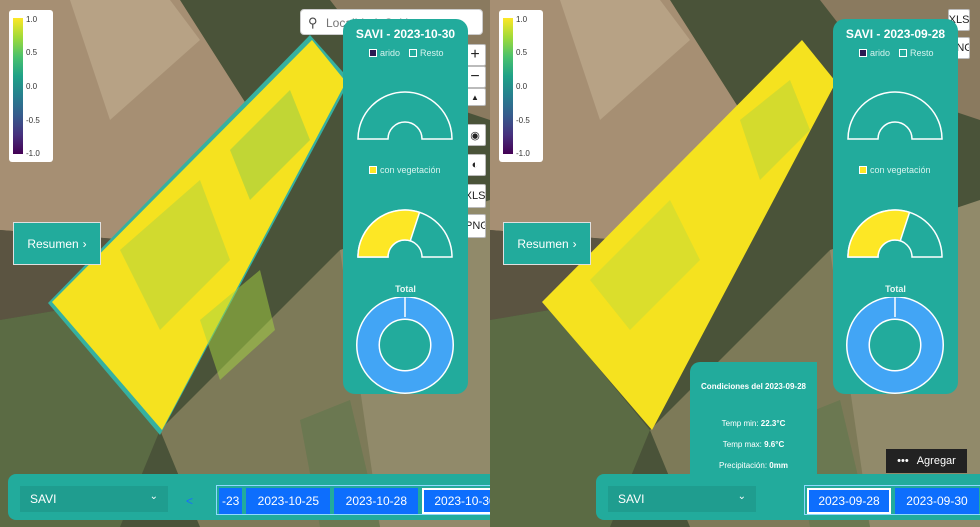 This screenshot has height=527, width=980. I want to click on precipitation: Precipitación: 0mm, so click(753, 465).